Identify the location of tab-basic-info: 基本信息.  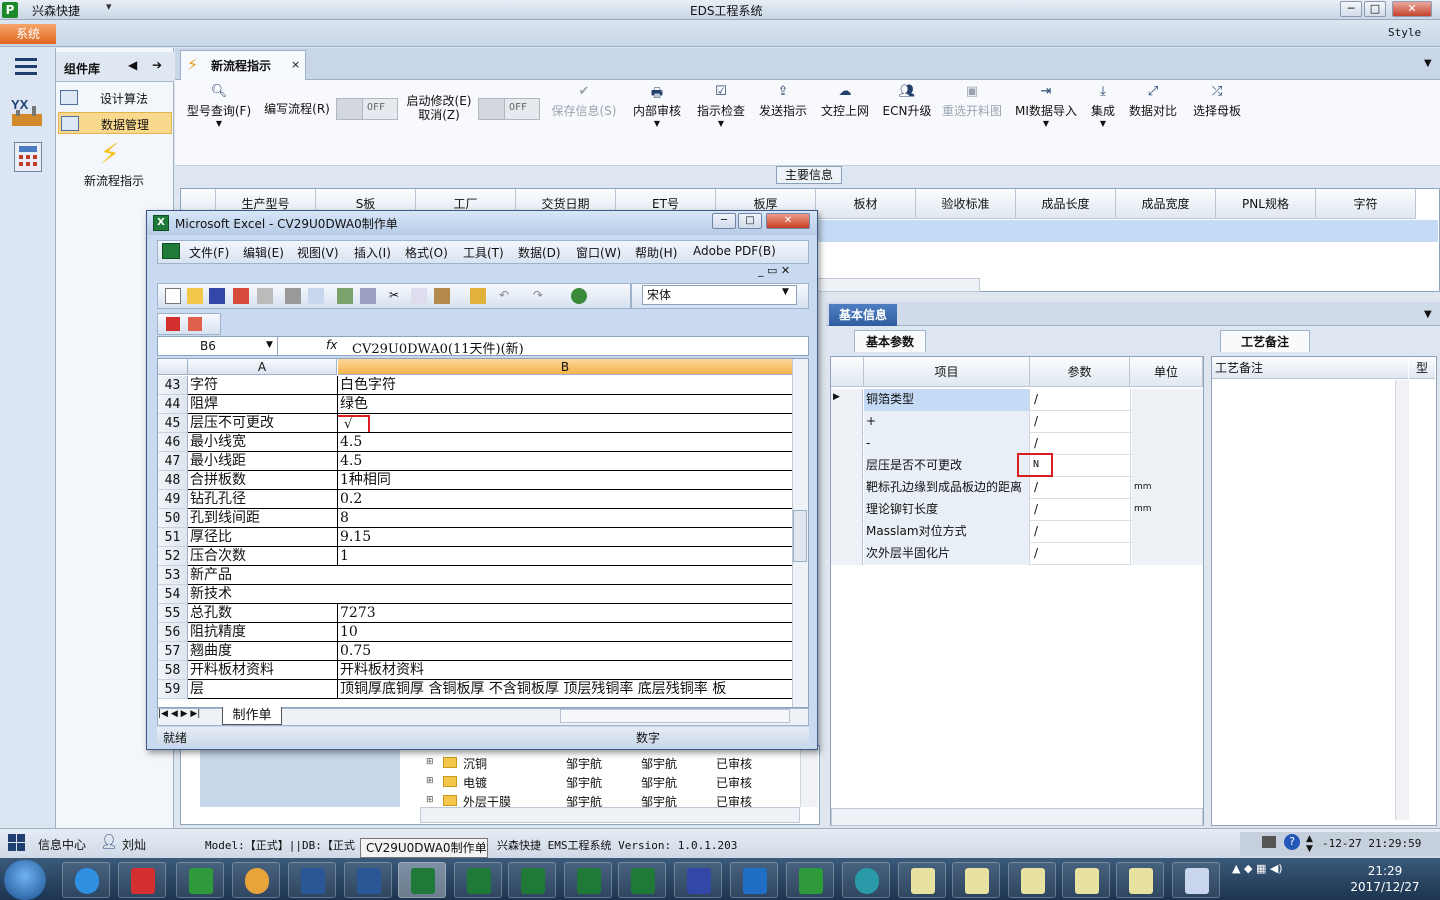
(863, 315).